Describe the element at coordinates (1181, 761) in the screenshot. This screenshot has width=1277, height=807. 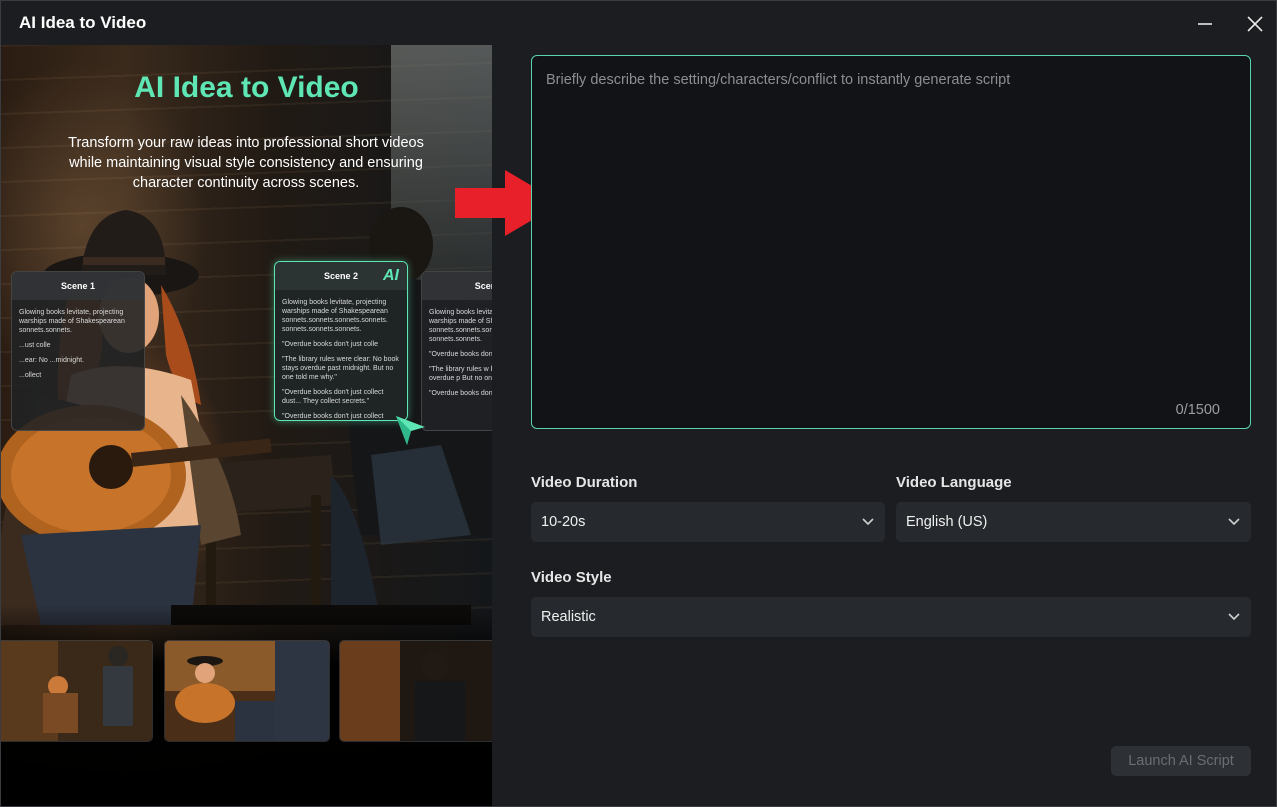
I see `launch-ai-script-button: Launch AI Script` at that location.